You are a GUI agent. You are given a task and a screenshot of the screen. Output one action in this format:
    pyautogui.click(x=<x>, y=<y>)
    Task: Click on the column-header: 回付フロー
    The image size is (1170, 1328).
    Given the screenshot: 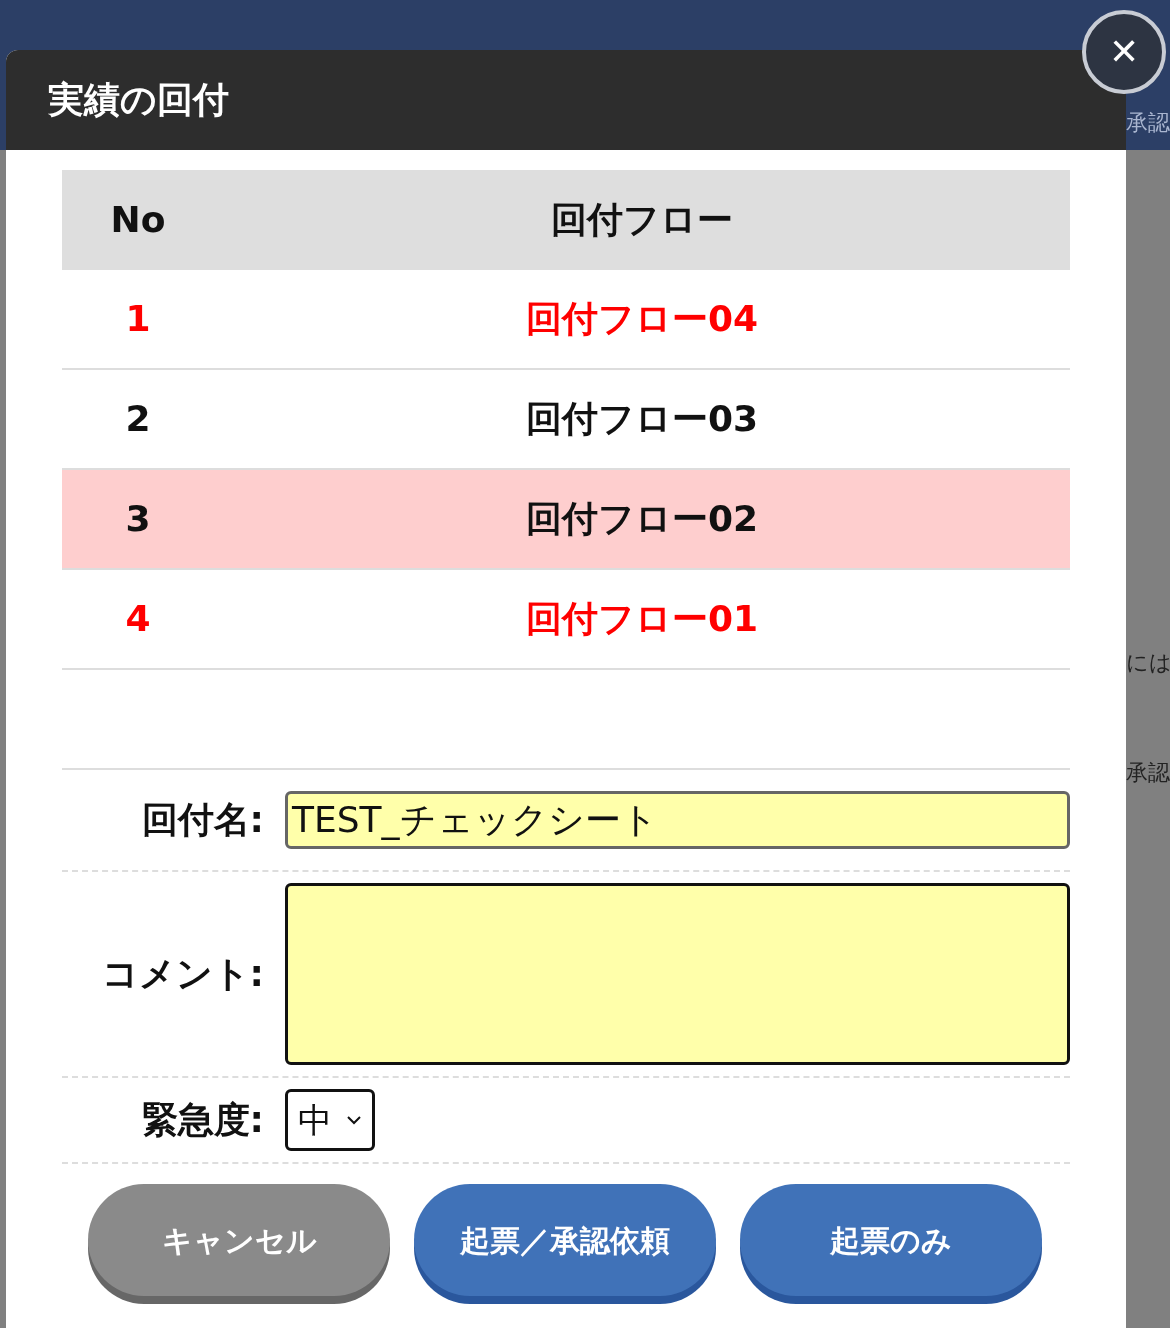 What is the action you would take?
    pyautogui.click(x=642, y=220)
    